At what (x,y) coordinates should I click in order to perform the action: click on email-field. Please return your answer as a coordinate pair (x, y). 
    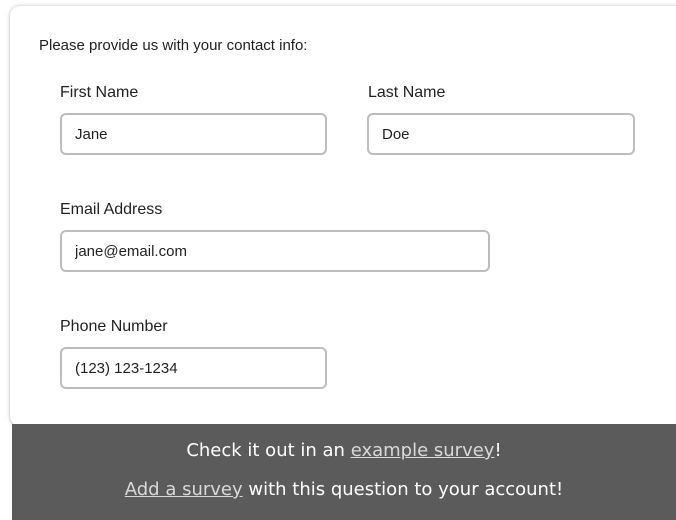
    Looking at the image, I should click on (275, 251).